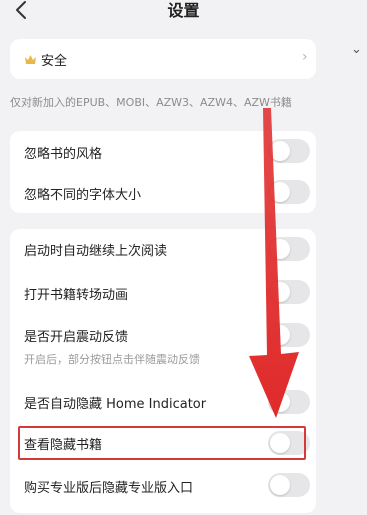  What do you see at coordinates (30, 59) in the screenshot?
I see `crown-icon` at bounding box center [30, 59].